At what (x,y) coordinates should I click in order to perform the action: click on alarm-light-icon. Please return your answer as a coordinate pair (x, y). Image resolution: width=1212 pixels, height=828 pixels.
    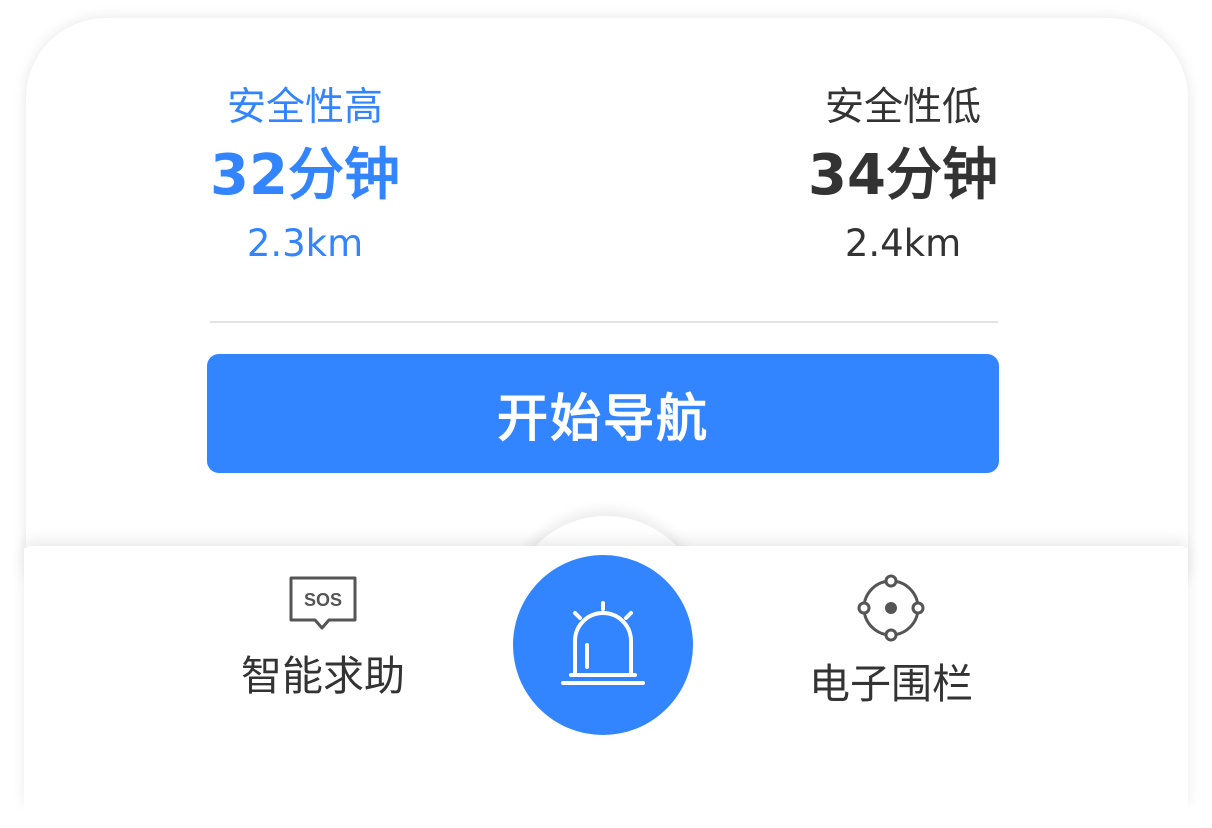
    Looking at the image, I should click on (603, 643).